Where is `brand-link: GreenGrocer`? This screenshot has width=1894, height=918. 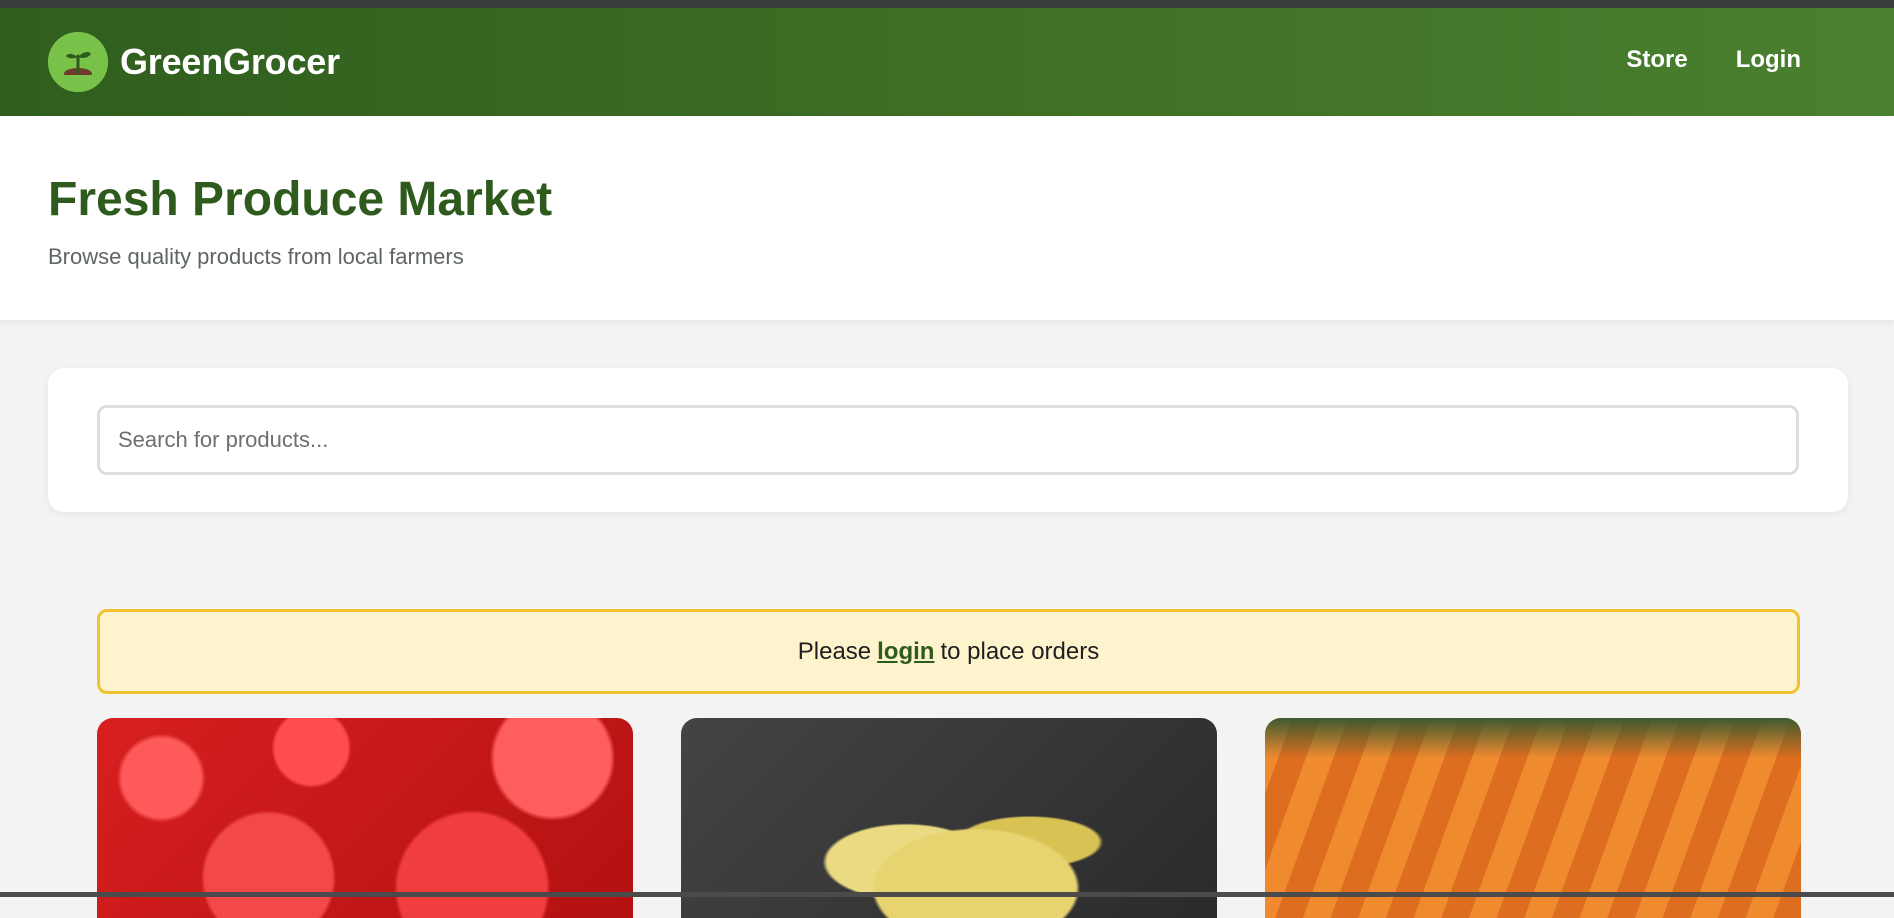 brand-link: GreenGrocer is located at coordinates (194, 62).